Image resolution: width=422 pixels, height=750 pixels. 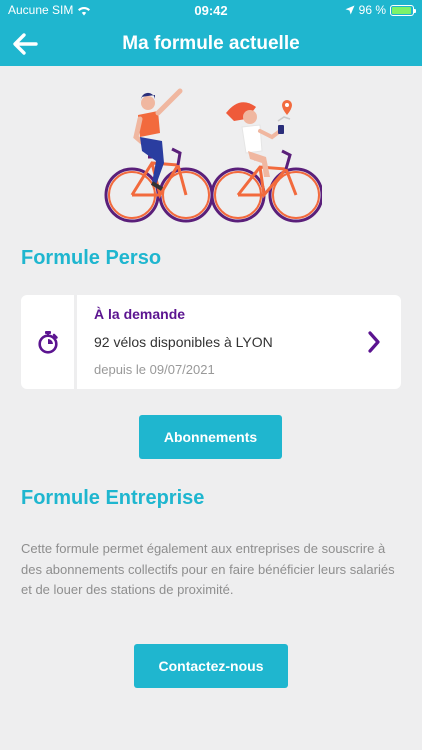 What do you see at coordinates (374, 342) in the screenshot?
I see `chevron-right-icon` at bounding box center [374, 342].